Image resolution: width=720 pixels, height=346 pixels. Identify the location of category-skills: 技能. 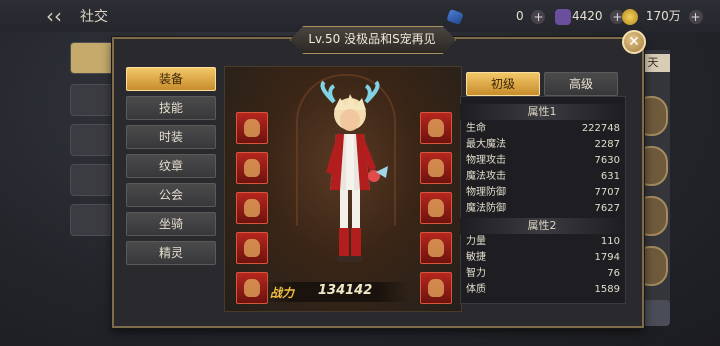
(171, 108).